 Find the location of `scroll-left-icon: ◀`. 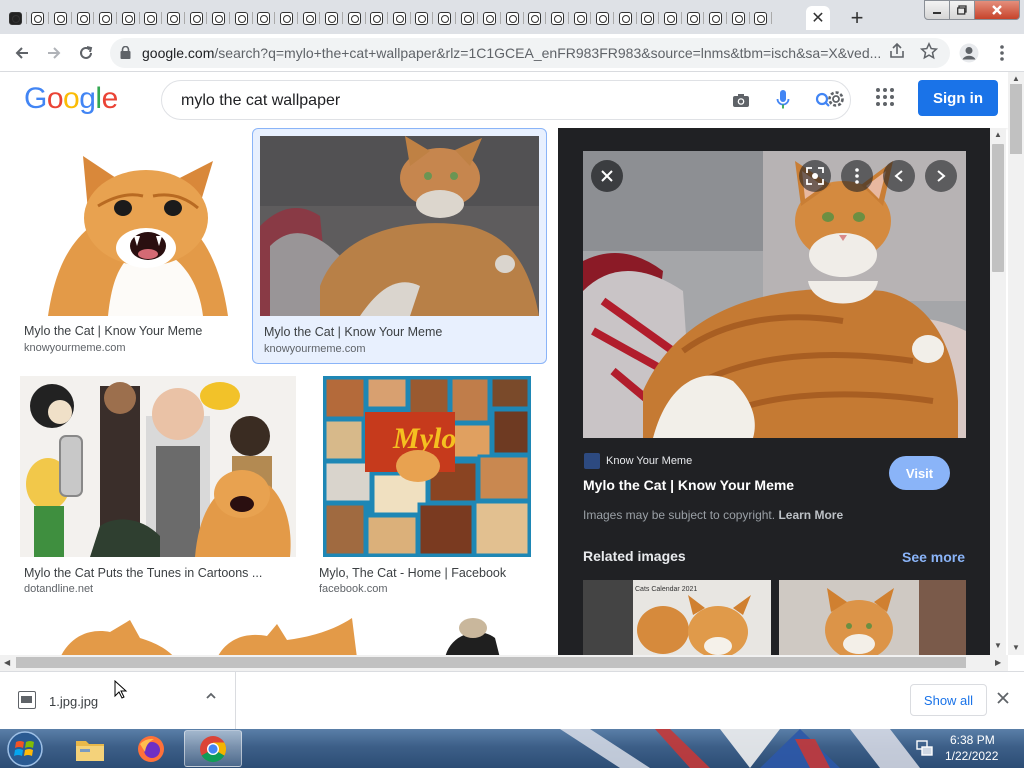

scroll-left-icon: ◀ is located at coordinates (7, 662).